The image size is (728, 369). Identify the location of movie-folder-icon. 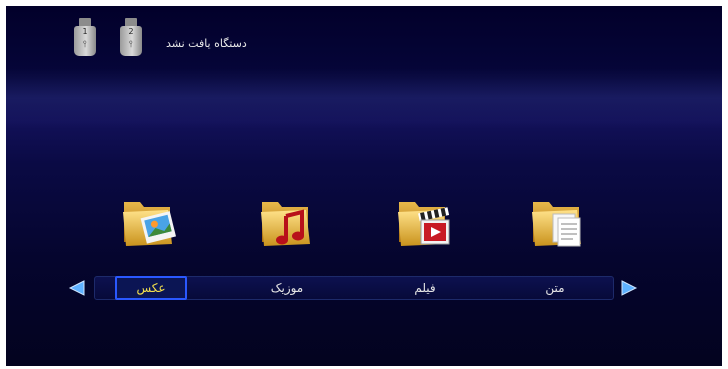
(424, 220).